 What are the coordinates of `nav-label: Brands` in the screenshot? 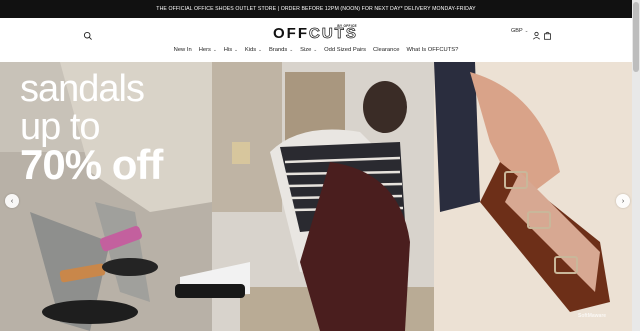 It's located at (278, 50).